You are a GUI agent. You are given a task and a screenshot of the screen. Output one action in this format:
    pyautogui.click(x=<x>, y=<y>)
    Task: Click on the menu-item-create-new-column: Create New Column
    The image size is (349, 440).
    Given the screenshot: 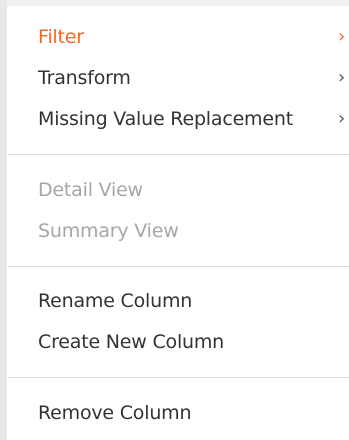 What is the action you would take?
    pyautogui.click(x=193, y=342)
    